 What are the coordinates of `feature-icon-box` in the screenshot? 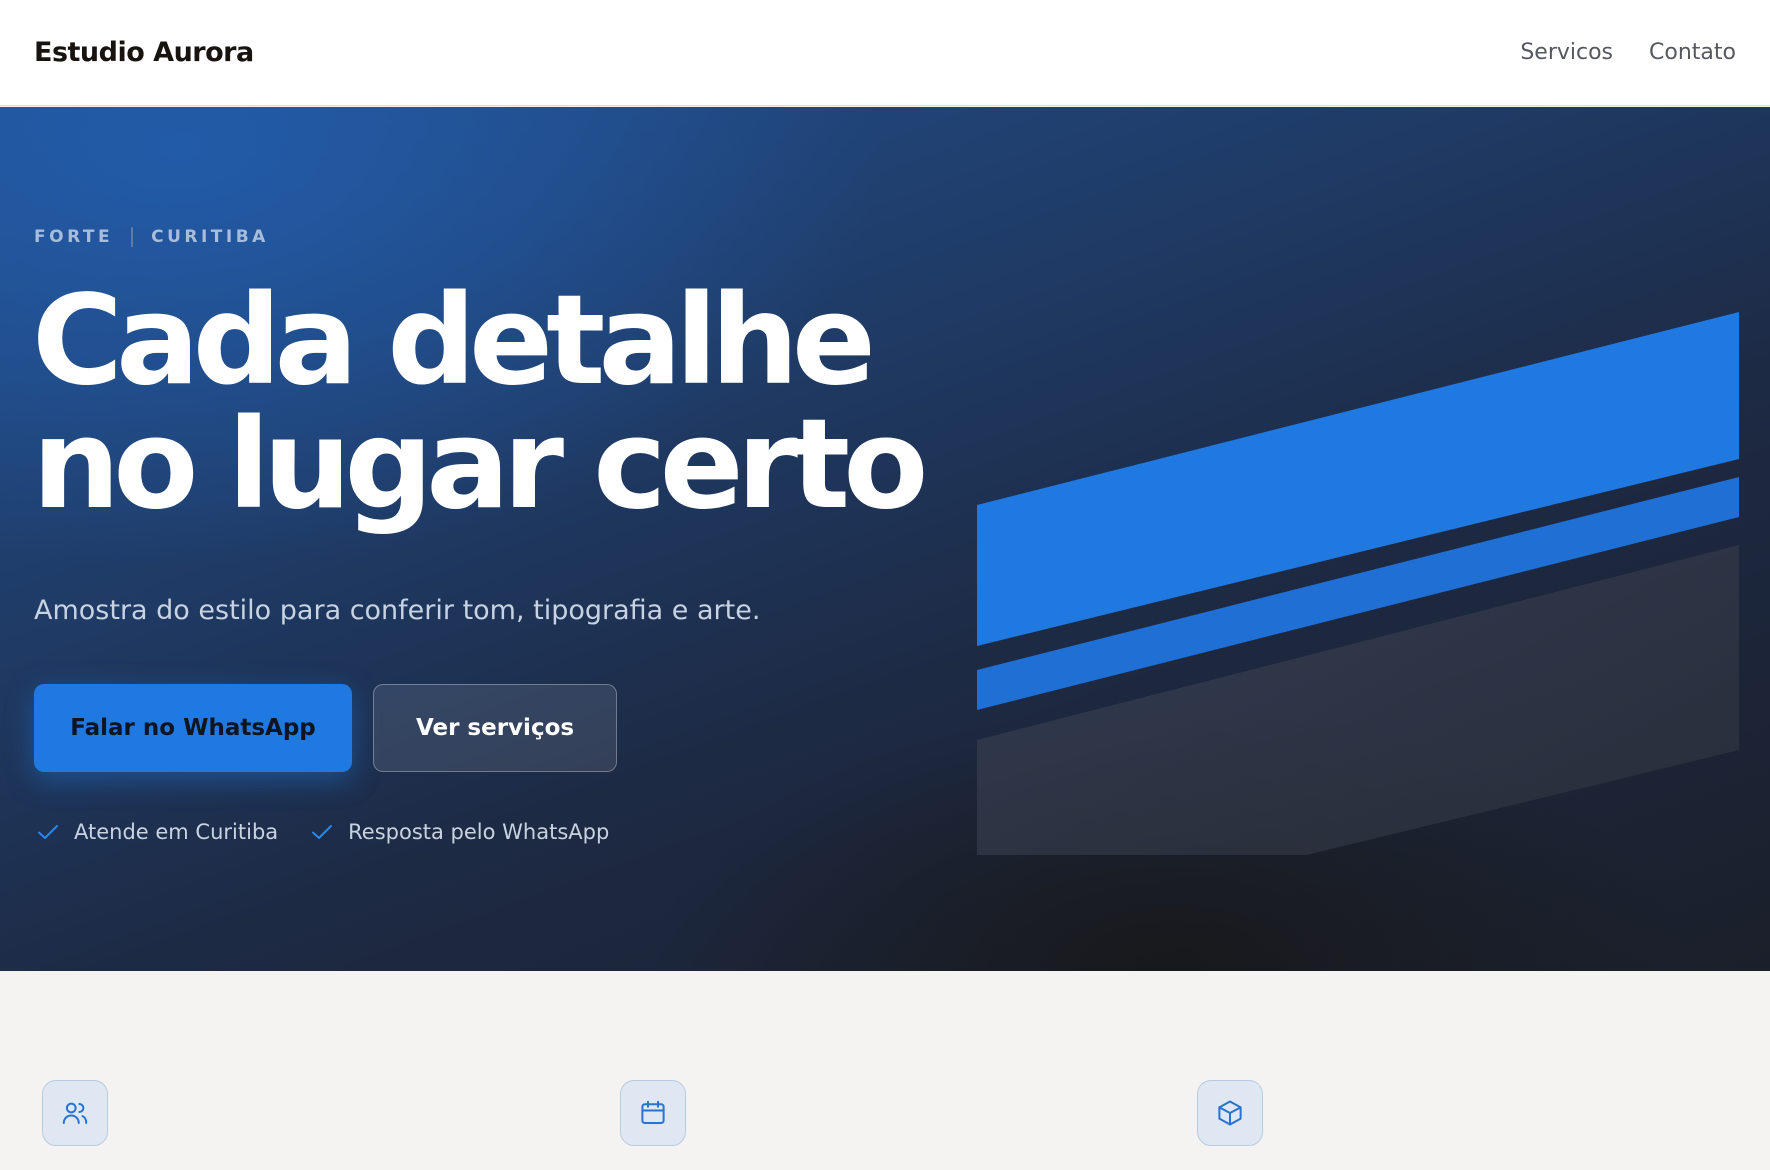 It's located at (1230, 1113).